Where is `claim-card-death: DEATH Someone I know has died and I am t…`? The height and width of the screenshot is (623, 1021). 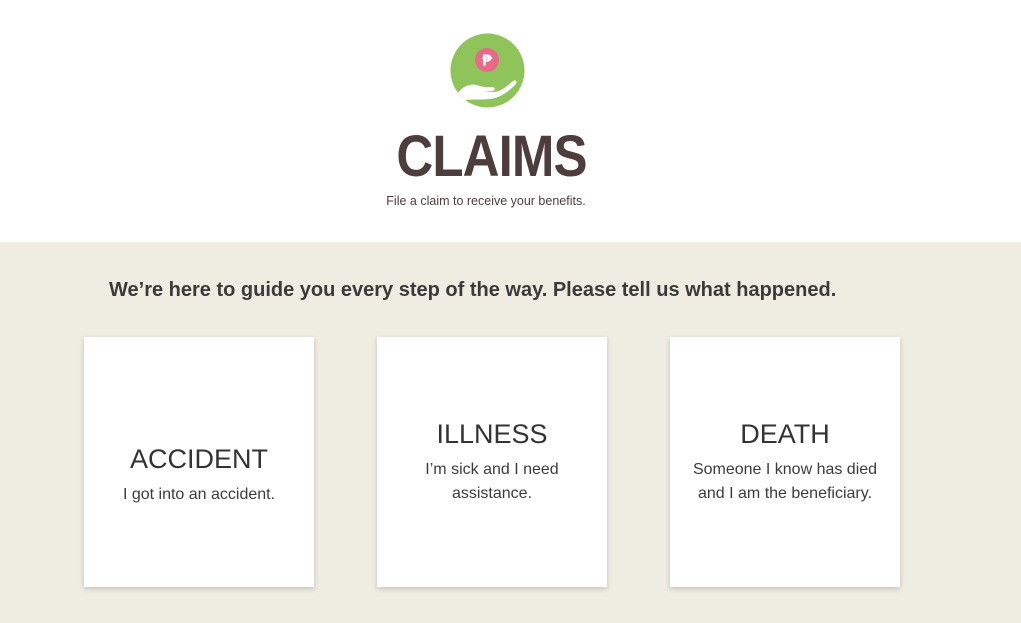
claim-card-death: DEATH Someone I know has died and I am t… is located at coordinates (785, 462).